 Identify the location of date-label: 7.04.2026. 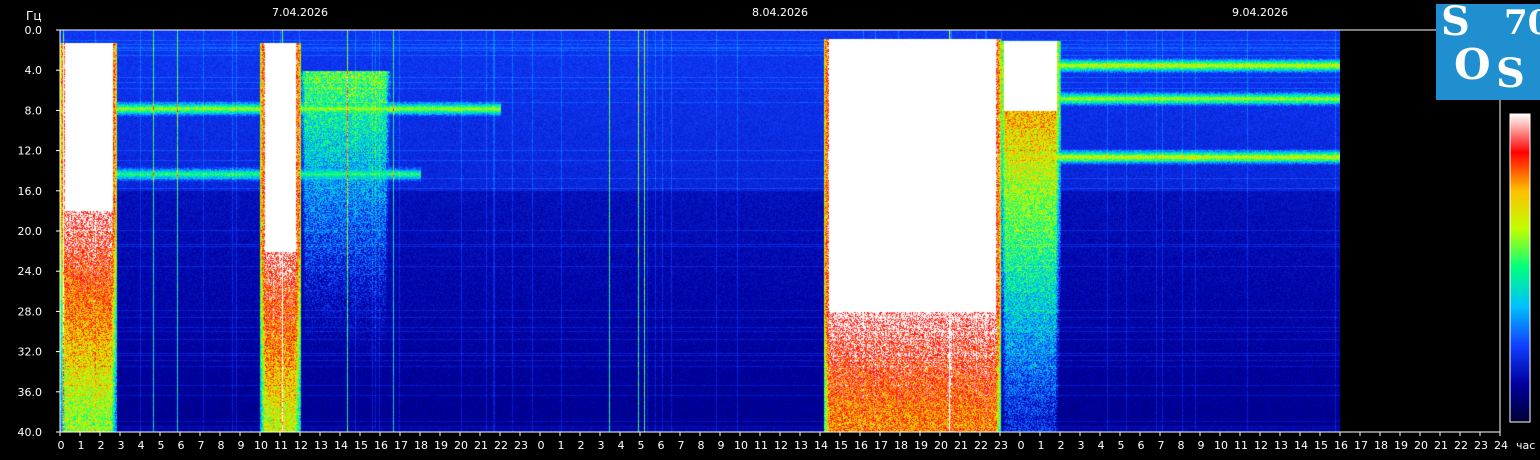
(300, 12).